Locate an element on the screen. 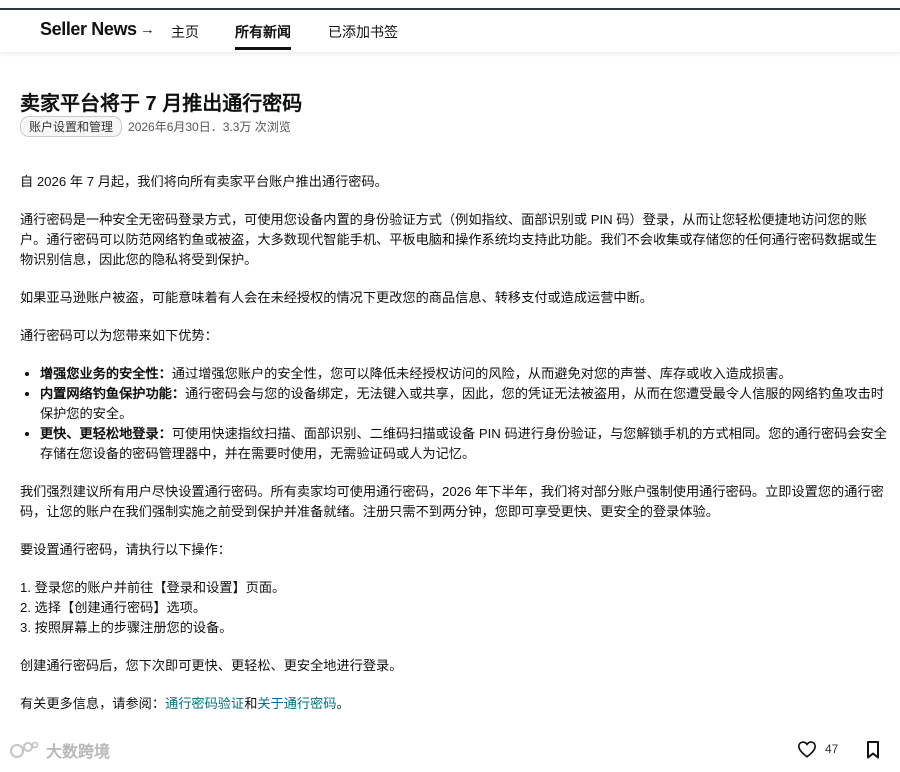 This screenshot has height=772, width=900. watermark-text: 大数跨境 is located at coordinates (78, 752).